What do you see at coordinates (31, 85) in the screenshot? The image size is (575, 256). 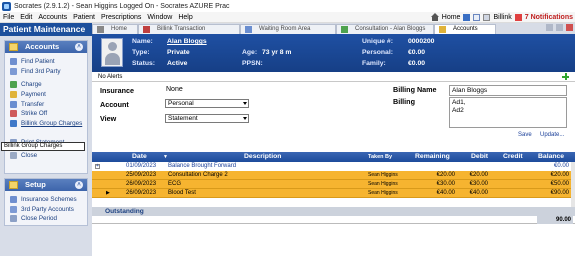 I see `sidebar-item-label: Charge` at bounding box center [31, 85].